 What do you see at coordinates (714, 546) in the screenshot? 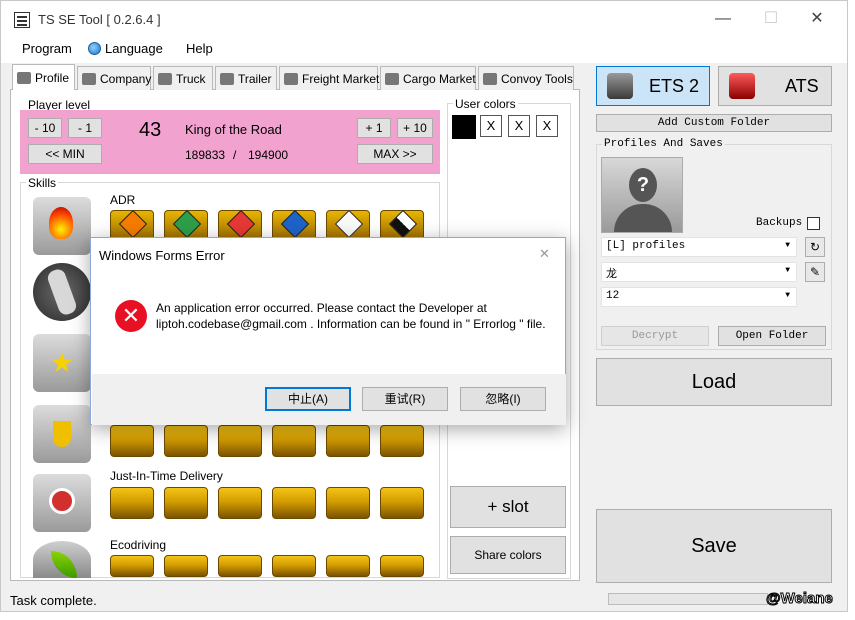
I see `save-button: Save` at bounding box center [714, 546].